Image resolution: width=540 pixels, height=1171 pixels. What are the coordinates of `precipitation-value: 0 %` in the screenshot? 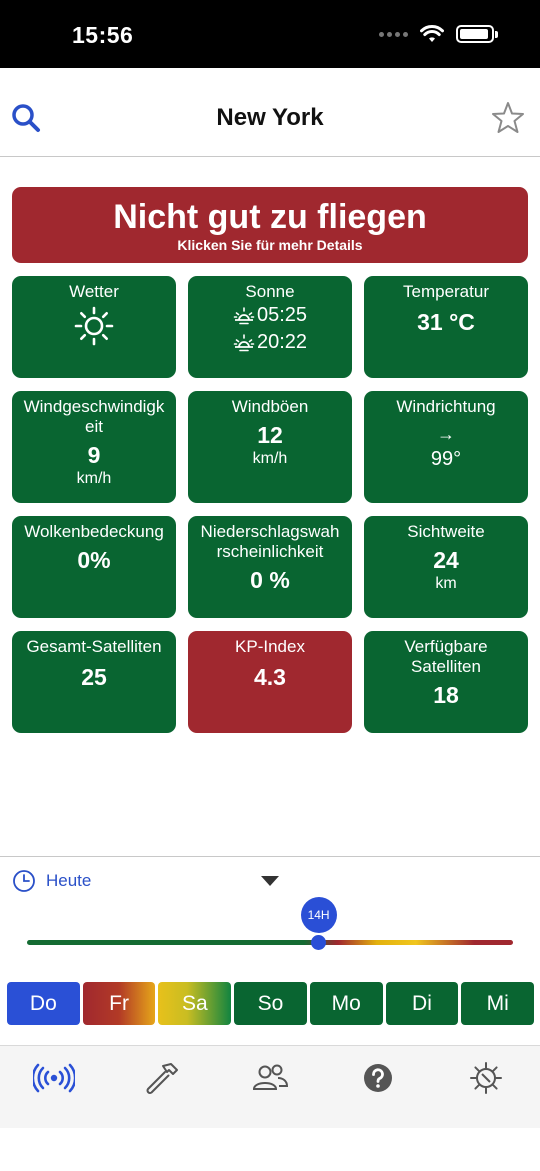 It's located at (270, 580).